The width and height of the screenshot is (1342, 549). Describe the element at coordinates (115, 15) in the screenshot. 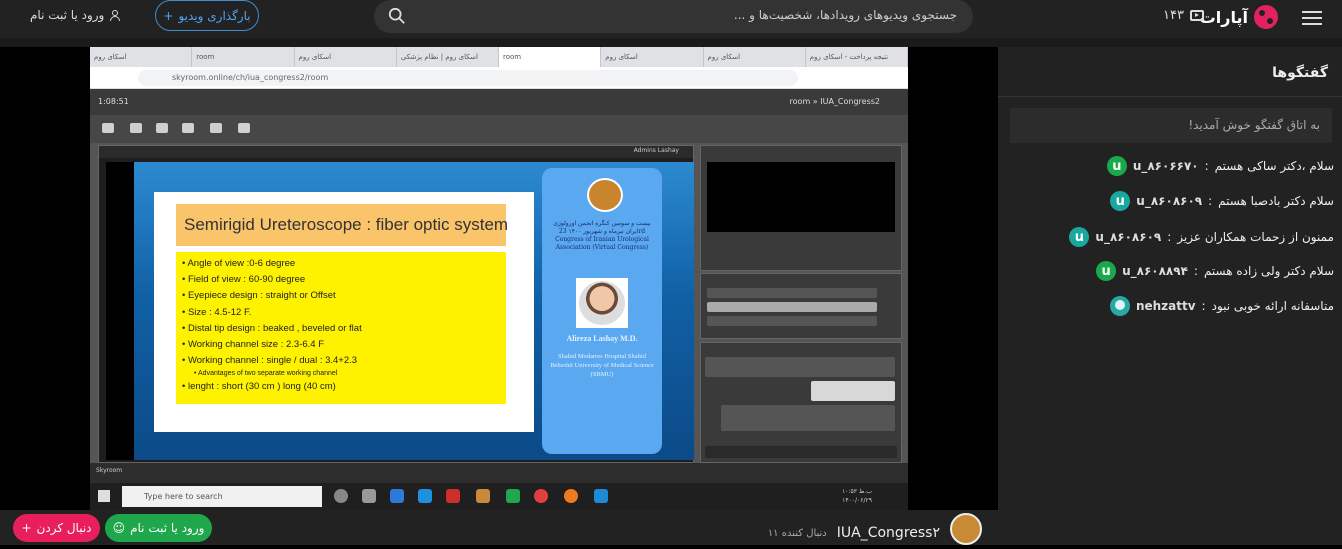

I see `user-icon` at that location.